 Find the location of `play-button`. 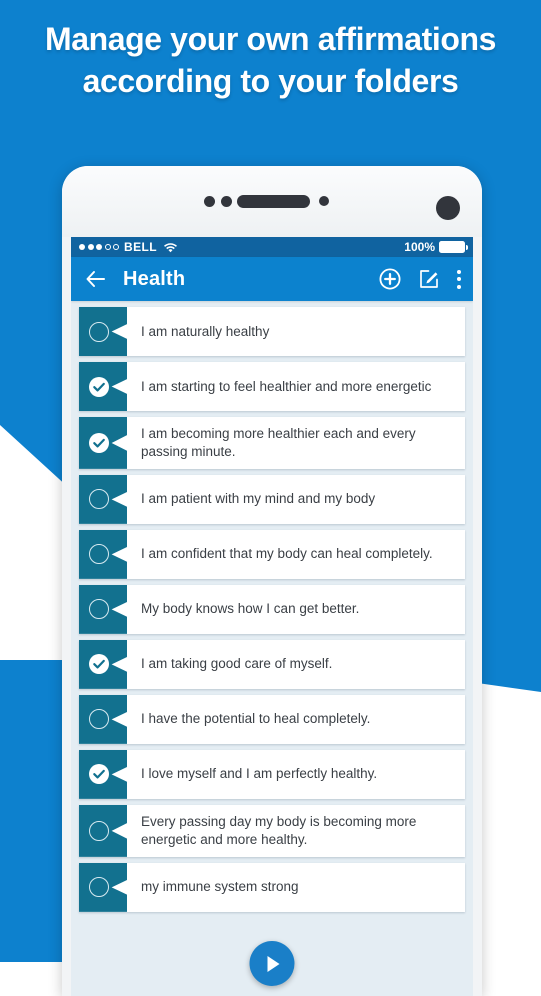

play-button is located at coordinates (272, 963).